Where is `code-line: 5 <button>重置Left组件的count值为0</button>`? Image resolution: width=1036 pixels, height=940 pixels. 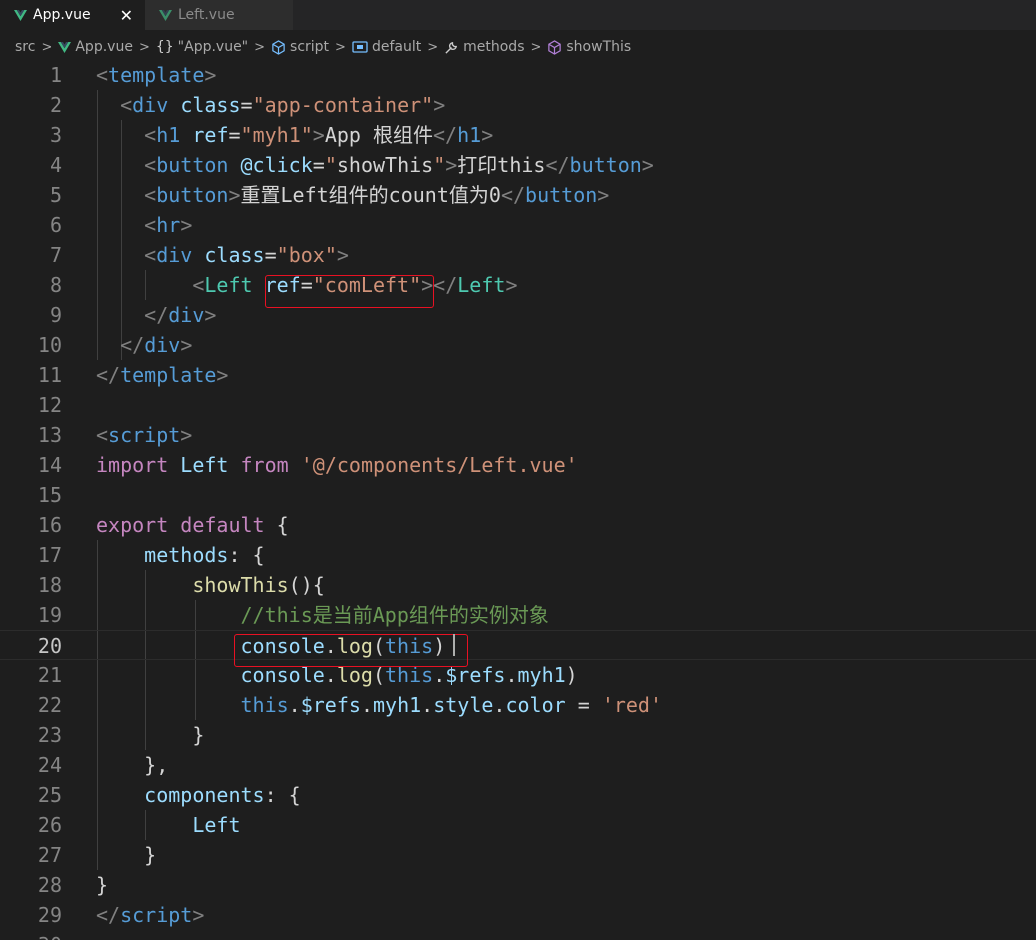
code-line: 5 <button>重置Left组件的count值为0</button> is located at coordinates (518, 195).